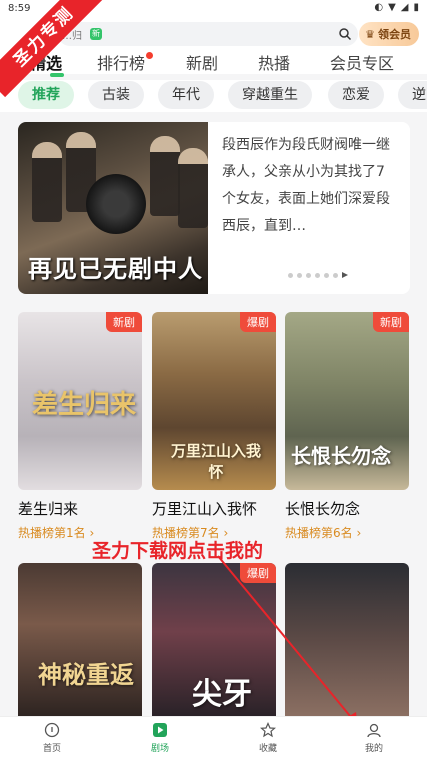 This screenshot has width=427, height=760. What do you see at coordinates (214, 639) in the screenshot?
I see `drama-poster: 尖牙` at bounding box center [214, 639].